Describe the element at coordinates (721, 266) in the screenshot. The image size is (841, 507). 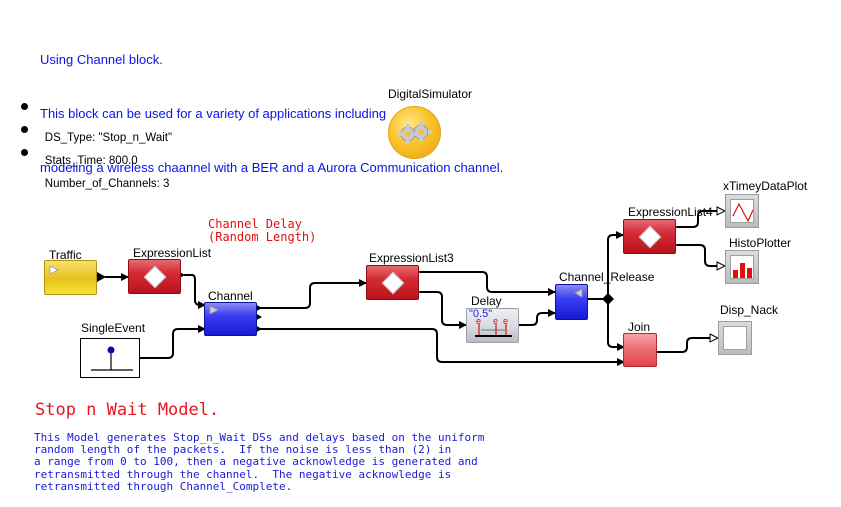
I see `arrowhead-histo-icon` at that location.